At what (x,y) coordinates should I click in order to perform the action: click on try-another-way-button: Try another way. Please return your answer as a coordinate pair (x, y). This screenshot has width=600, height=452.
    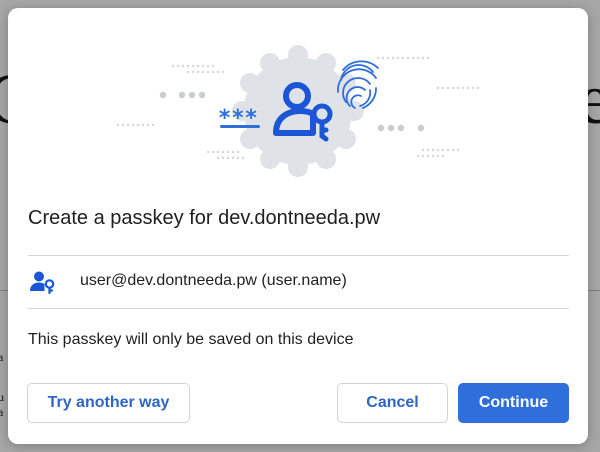
    Looking at the image, I should click on (108, 403).